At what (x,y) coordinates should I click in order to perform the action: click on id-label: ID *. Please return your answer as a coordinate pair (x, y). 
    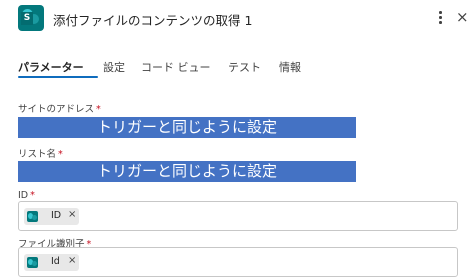
    Looking at the image, I should click on (26, 195).